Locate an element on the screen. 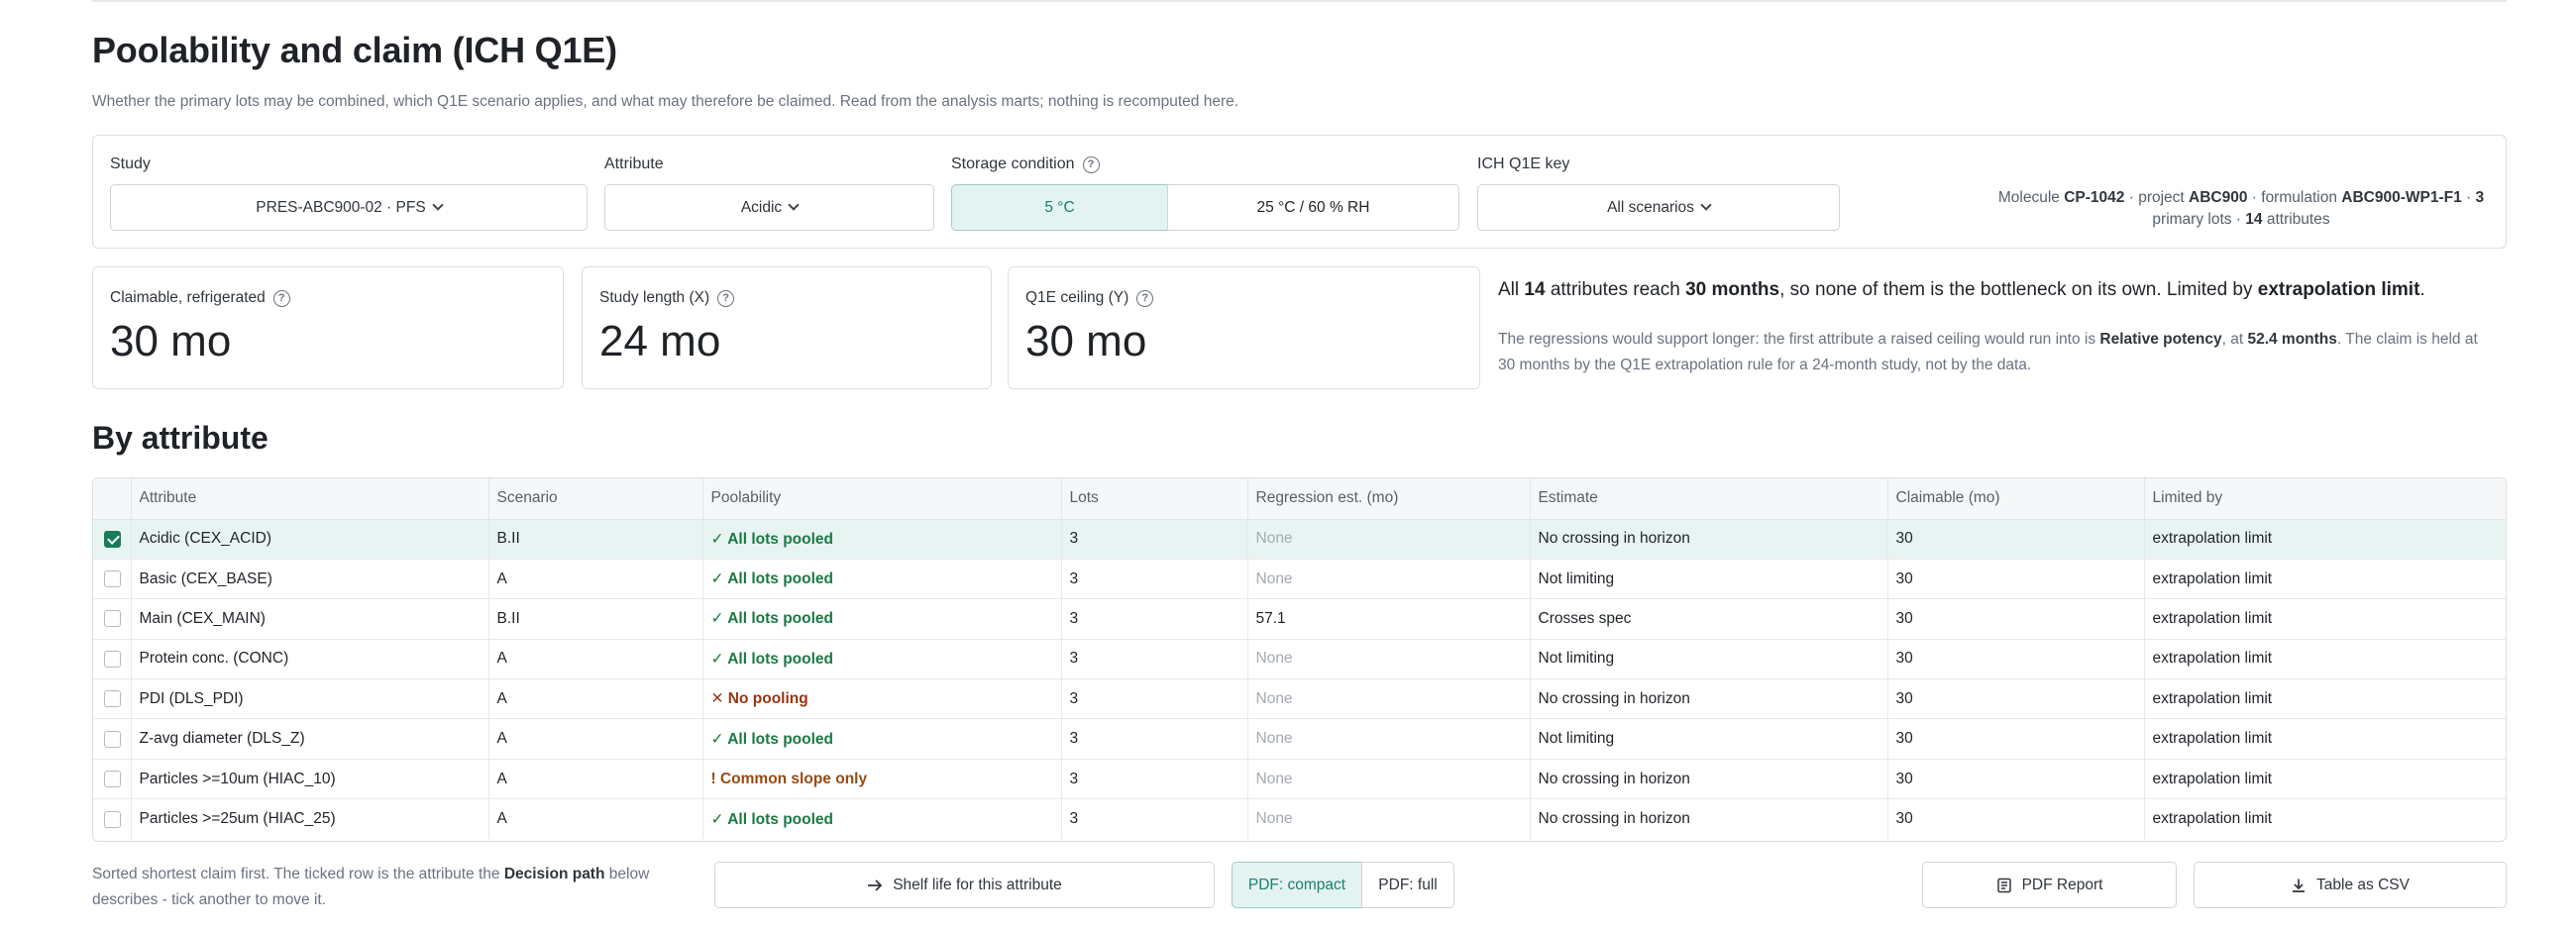 Image resolution: width=2576 pixels, height=931 pixels. pdf-report-button: PDF Report is located at coordinates (2050, 885).